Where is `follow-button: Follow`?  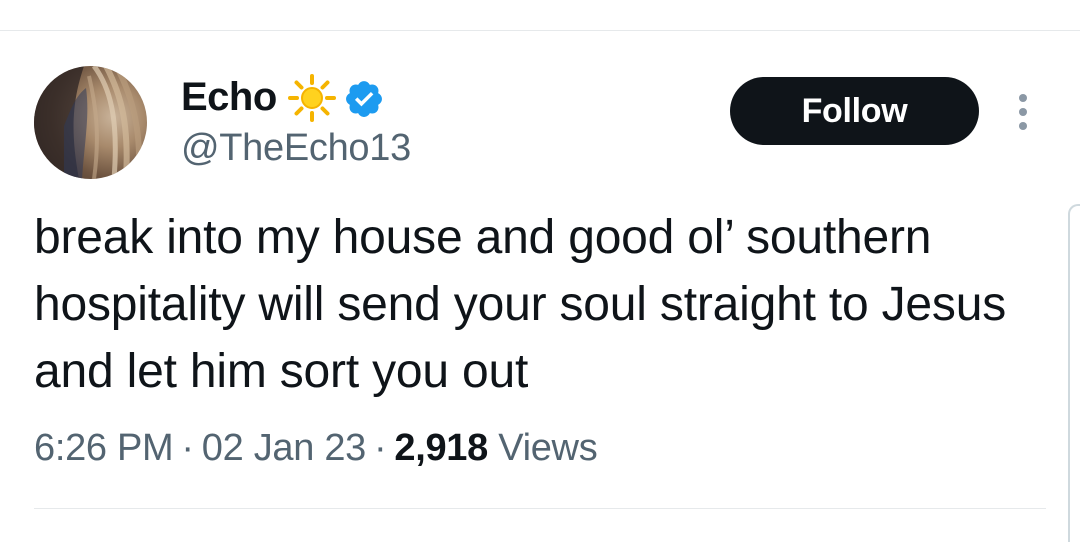
follow-button: Follow is located at coordinates (854, 111).